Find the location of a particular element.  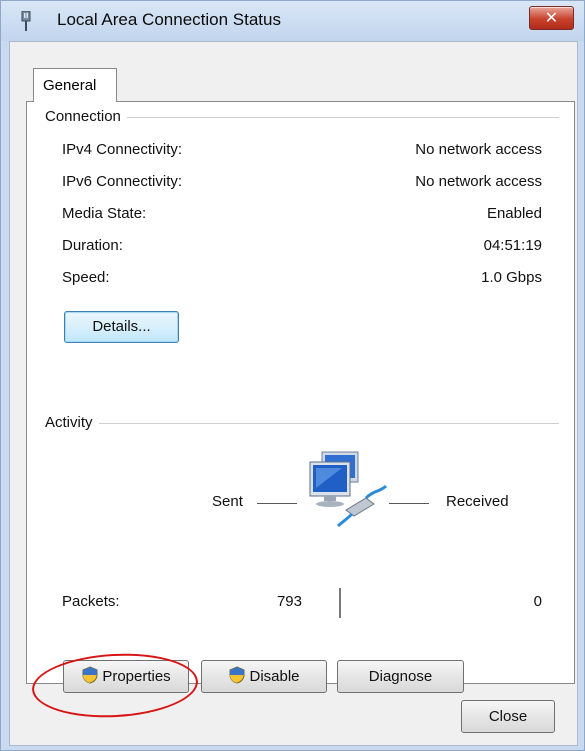

diagnose-button: Diagnose is located at coordinates (400, 676).